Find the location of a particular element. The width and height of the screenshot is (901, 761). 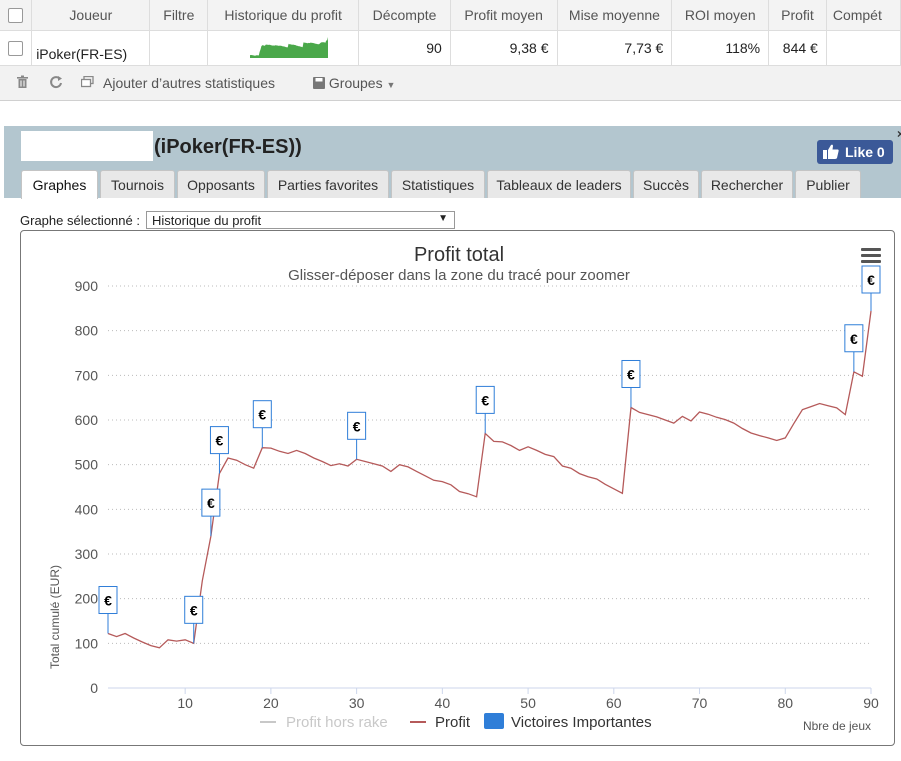

tab-publier: Publier is located at coordinates (828, 184).